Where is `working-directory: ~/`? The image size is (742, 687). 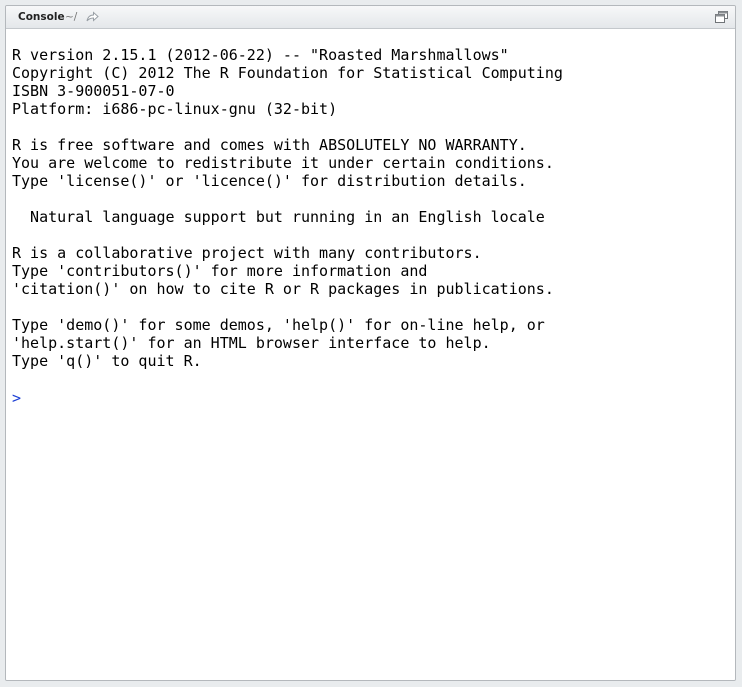
working-directory: ~/ is located at coordinates (71, 17).